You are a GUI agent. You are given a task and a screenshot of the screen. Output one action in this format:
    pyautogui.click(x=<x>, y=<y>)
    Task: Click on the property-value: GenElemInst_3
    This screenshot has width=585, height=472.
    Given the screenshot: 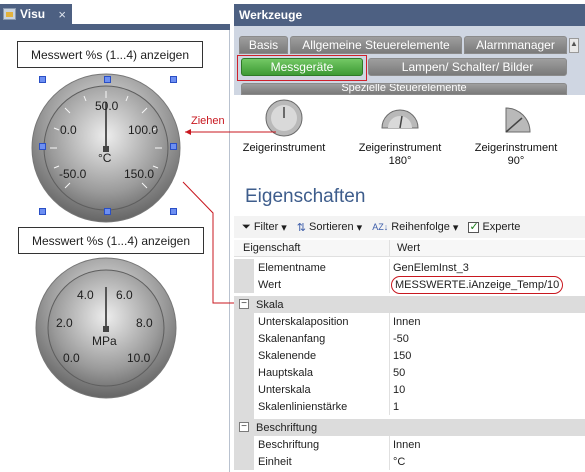 What is the action you would take?
    pyautogui.click(x=431, y=268)
    